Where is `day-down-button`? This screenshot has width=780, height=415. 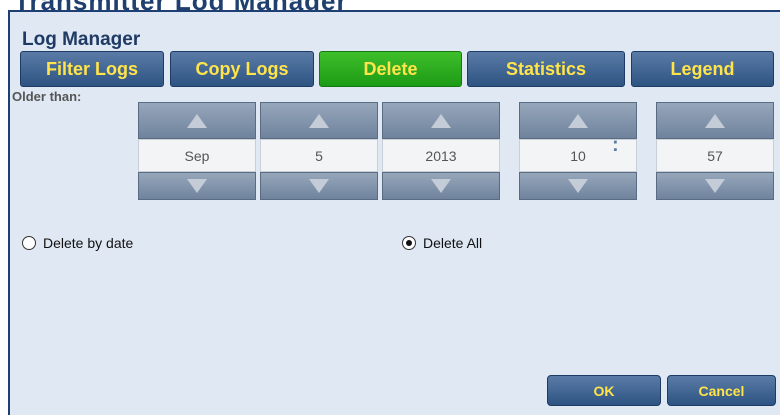
day-down-button is located at coordinates (319, 186).